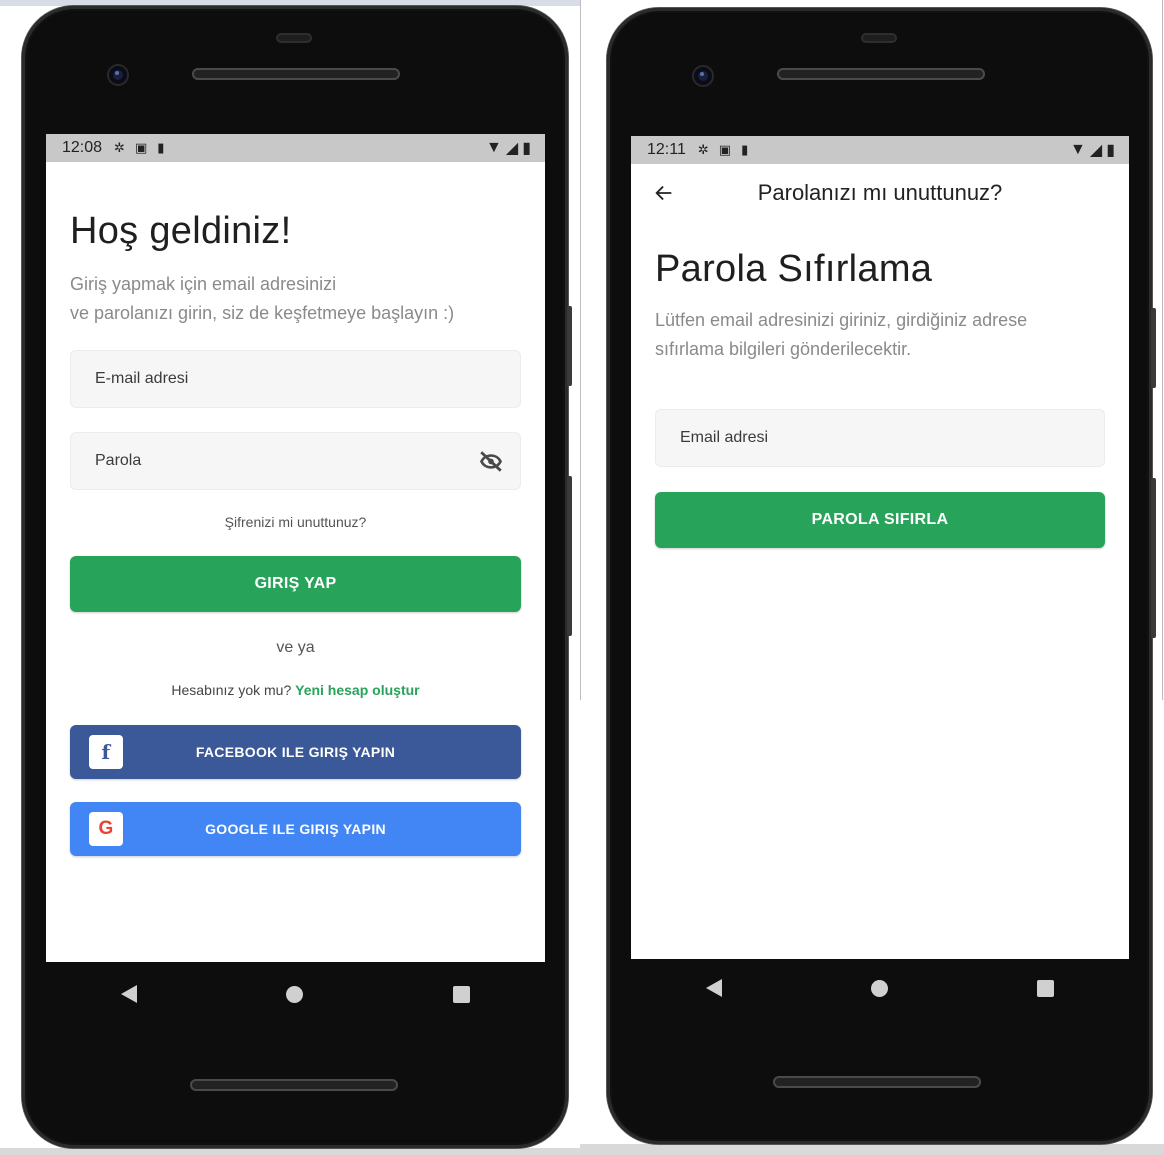  I want to click on facebook-login-button: f FACEBOOK ILE GIRIŞ YAPIN, so click(295, 752).